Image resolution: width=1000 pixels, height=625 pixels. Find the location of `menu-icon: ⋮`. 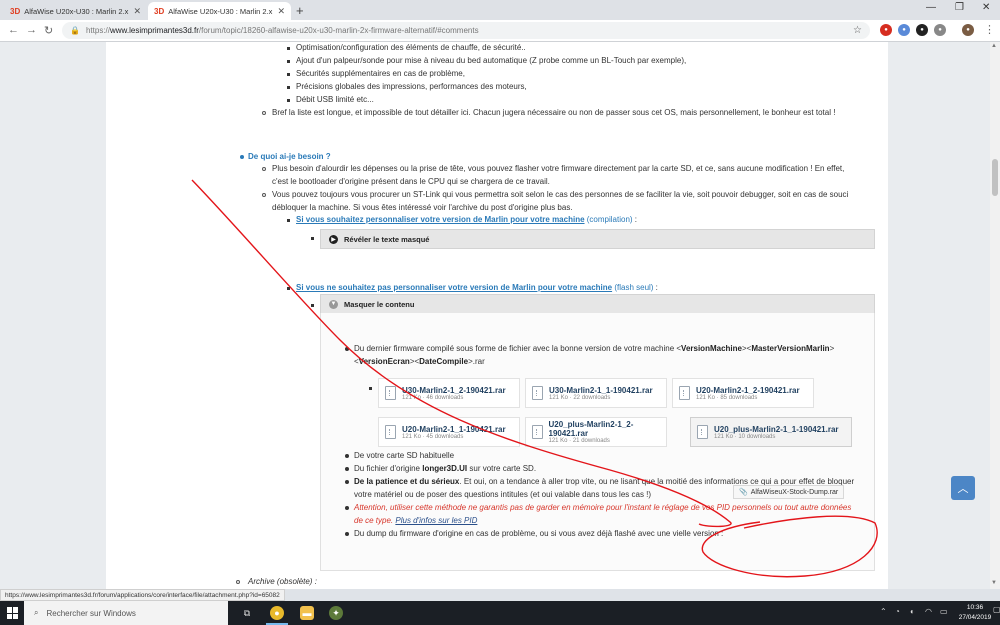

menu-icon: ⋮ is located at coordinates (989, 29).